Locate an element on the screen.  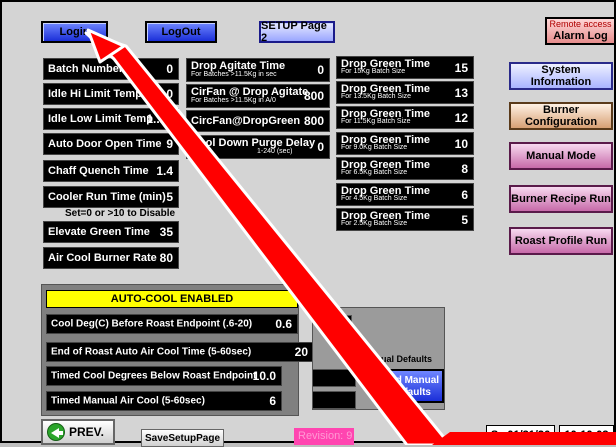
back-arrow-icon is located at coordinates (56, 432).